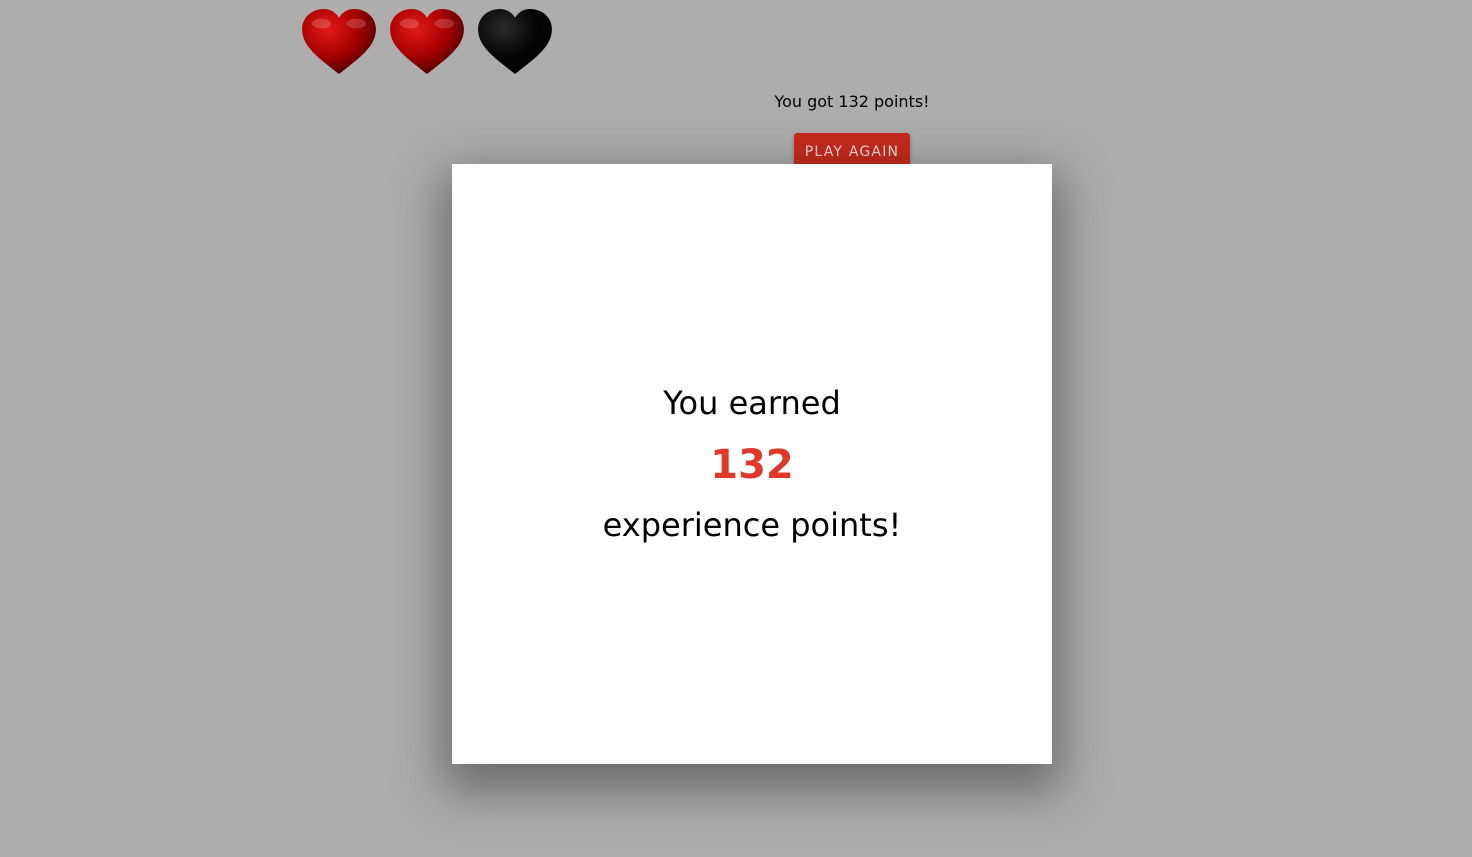  What do you see at coordinates (515, 41) in the screenshot?
I see `heart-empty-icon` at bounding box center [515, 41].